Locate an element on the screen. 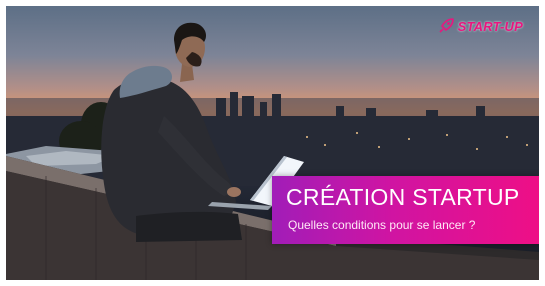  rocket-icon is located at coordinates (446, 25).